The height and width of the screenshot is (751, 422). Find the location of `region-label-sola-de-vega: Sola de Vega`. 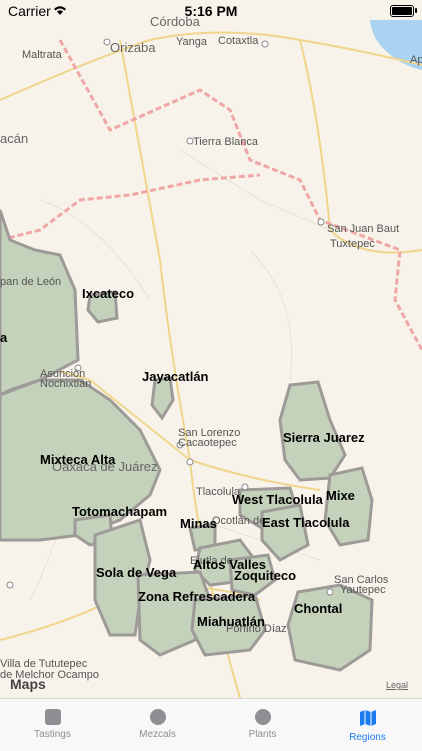

region-label-sola-de-vega: Sola de Vega is located at coordinates (136, 572).